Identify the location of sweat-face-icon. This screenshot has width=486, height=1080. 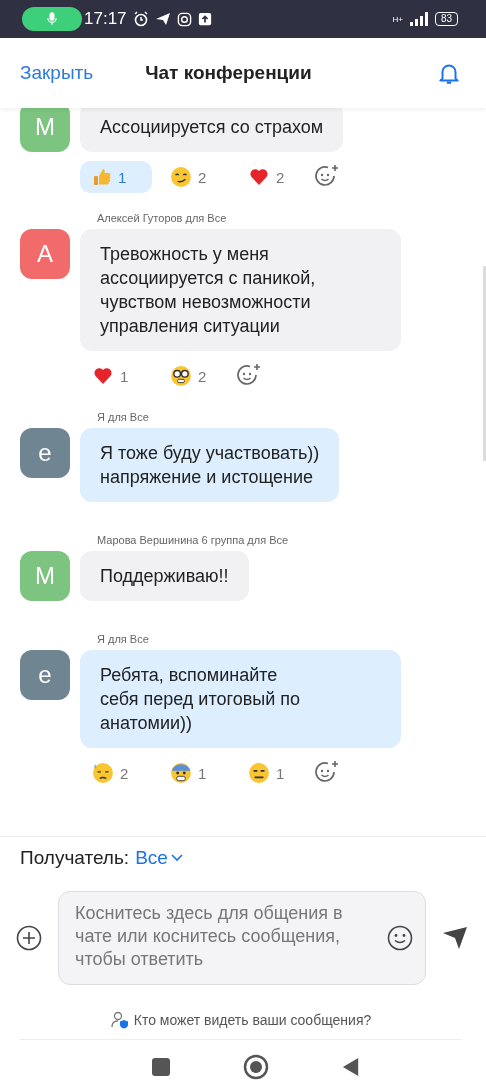
(103, 773).